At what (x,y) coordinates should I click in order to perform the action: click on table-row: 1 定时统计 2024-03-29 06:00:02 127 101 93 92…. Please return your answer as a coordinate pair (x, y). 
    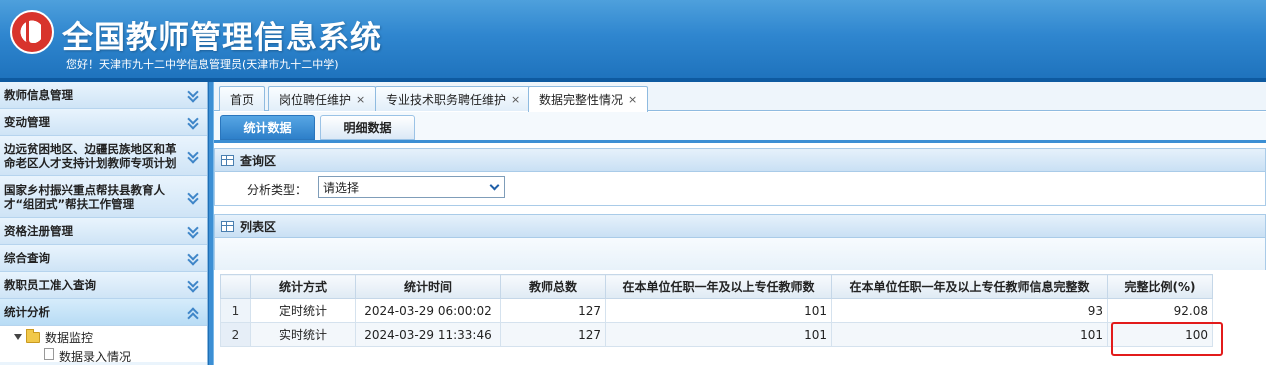
    Looking at the image, I should click on (716, 310).